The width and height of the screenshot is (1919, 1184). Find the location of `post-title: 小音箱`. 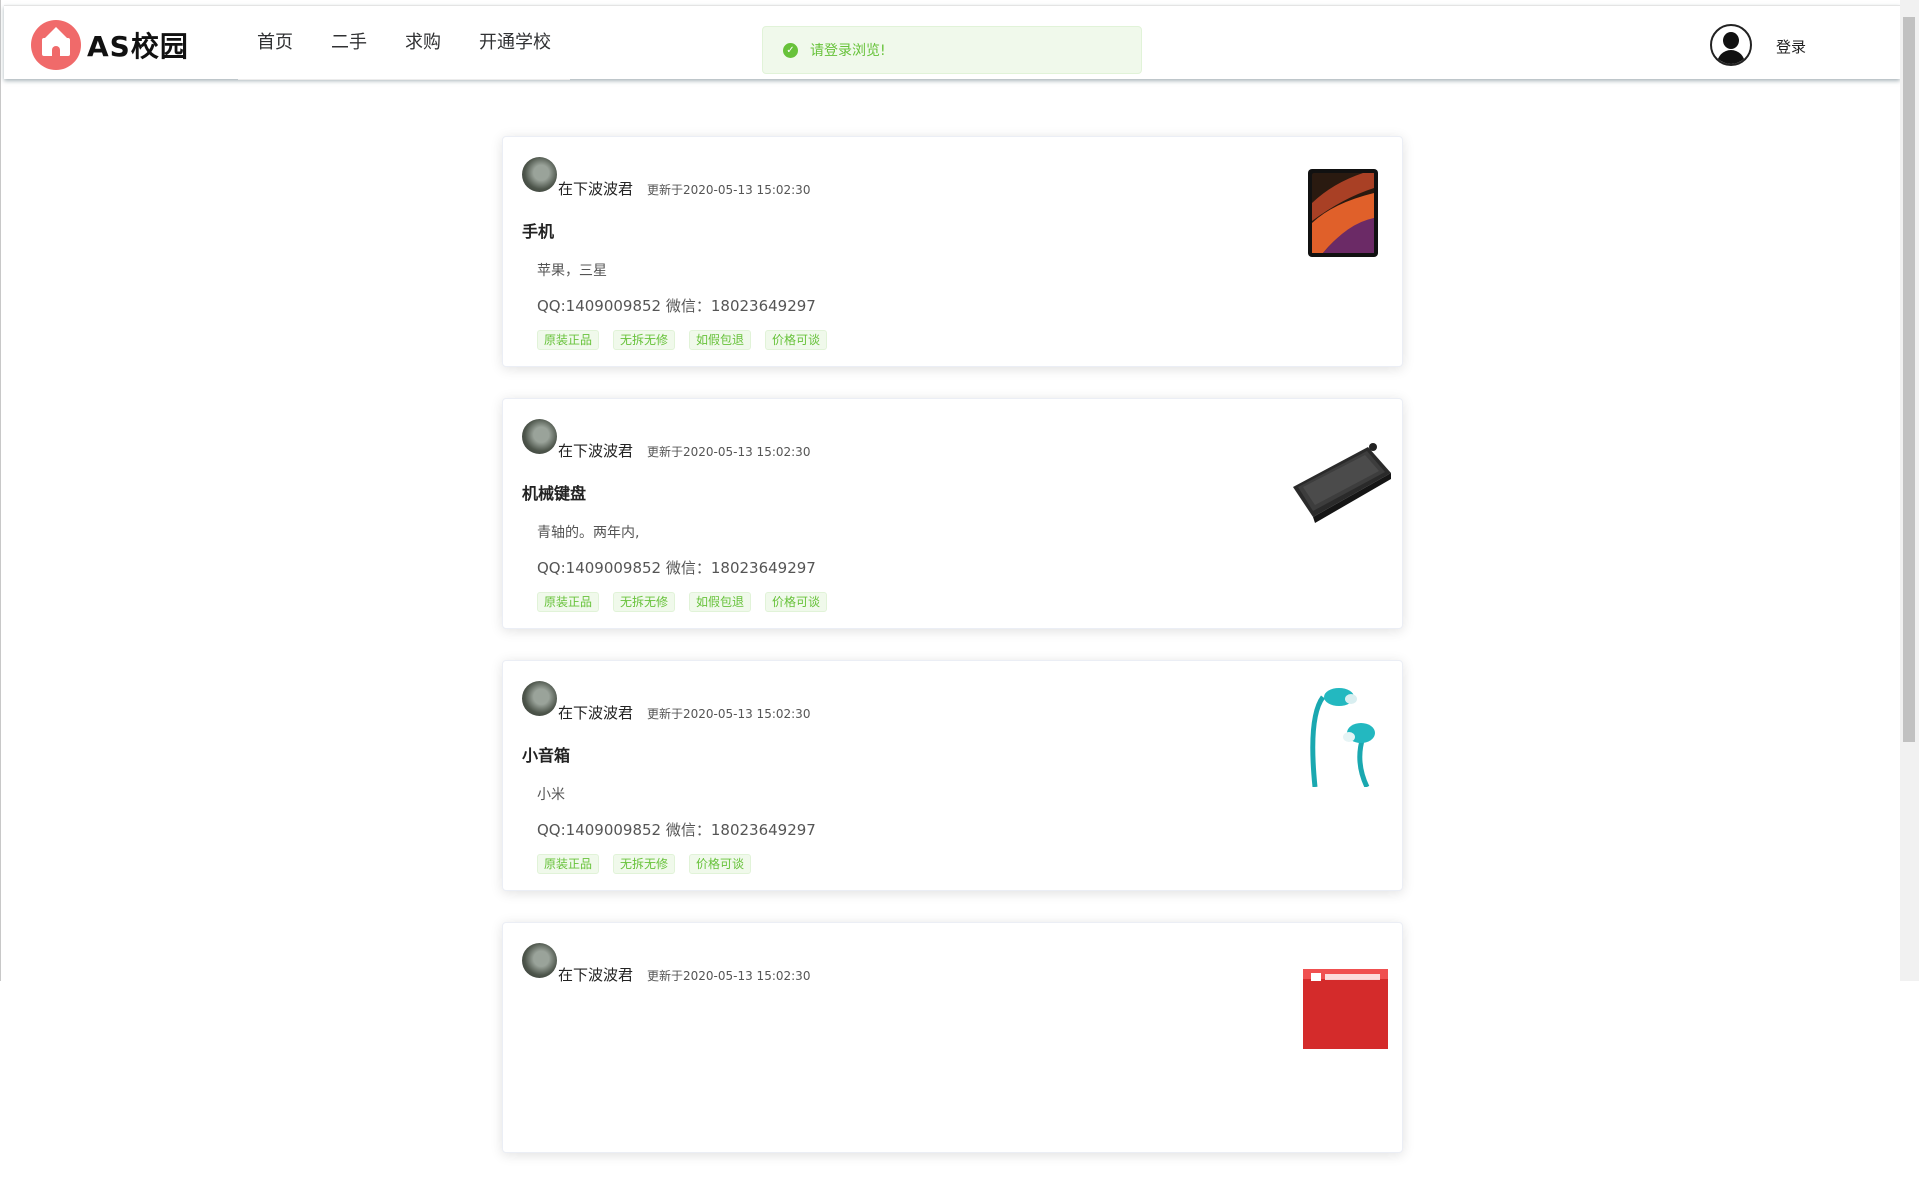

post-title: 小音箱 is located at coordinates (546, 754).